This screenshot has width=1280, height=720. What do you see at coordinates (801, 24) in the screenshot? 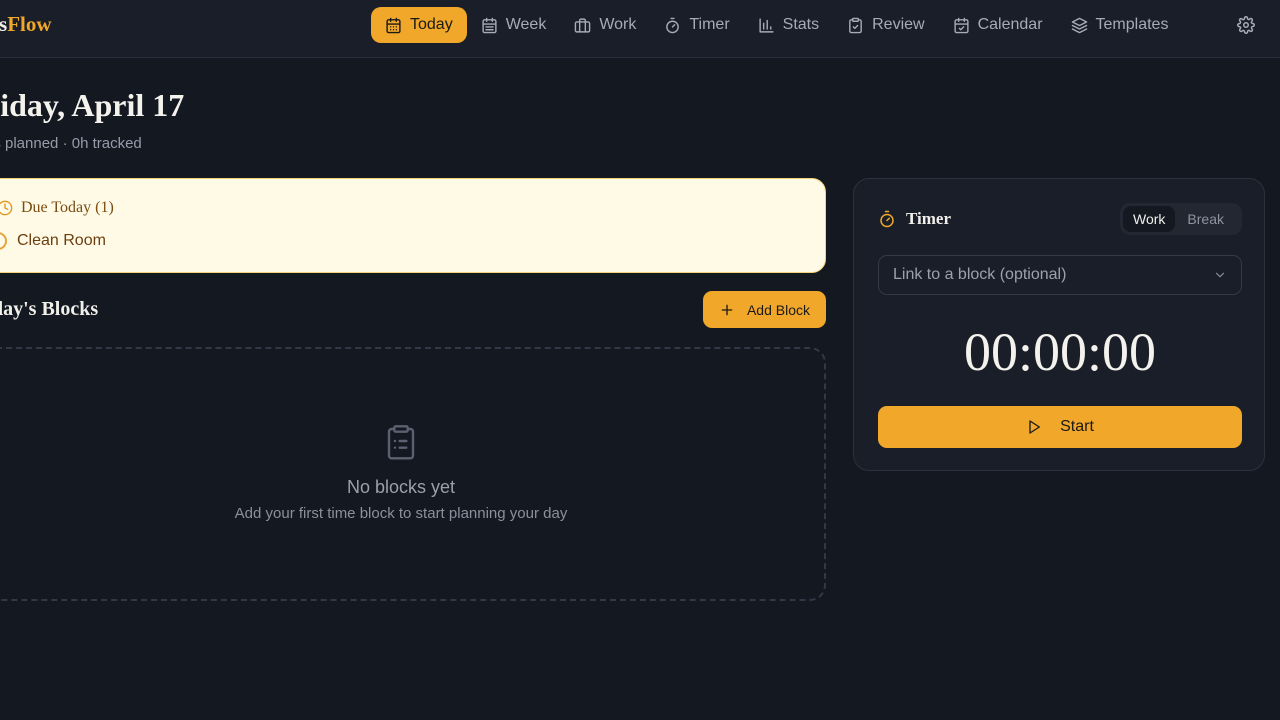
I see `nav-stats-label: Stats` at bounding box center [801, 24].